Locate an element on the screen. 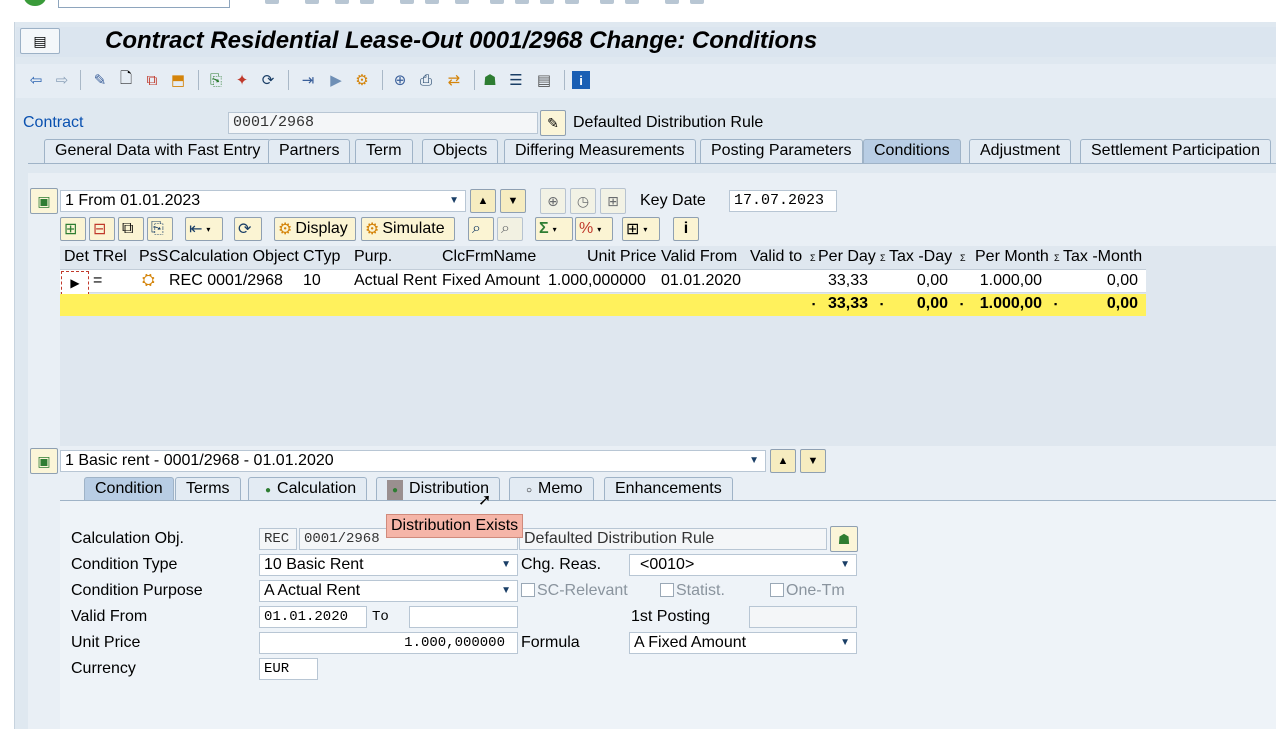  sc-relevant-checkbox: SC-Relevant is located at coordinates (574, 591).